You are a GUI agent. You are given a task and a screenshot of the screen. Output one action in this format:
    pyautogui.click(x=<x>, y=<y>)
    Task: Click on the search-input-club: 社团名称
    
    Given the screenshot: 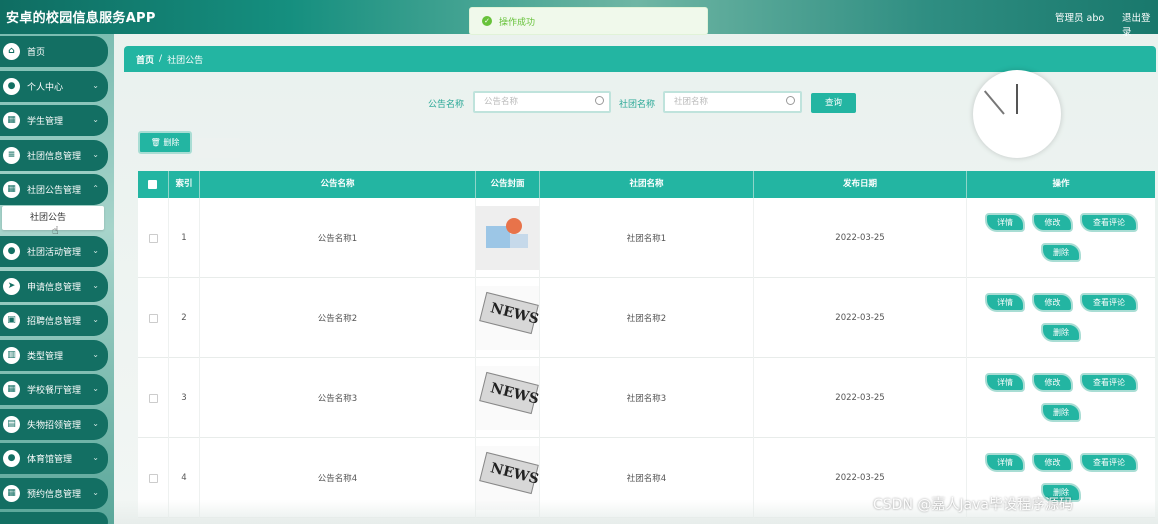 What is the action you would take?
    pyautogui.click(x=732, y=102)
    